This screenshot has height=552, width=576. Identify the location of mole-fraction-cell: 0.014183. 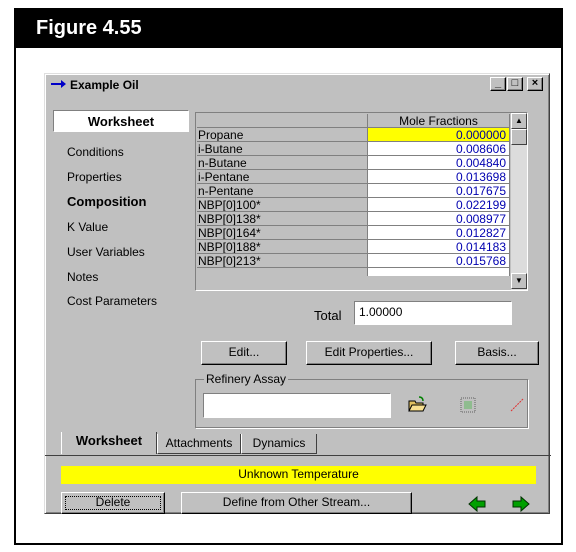
(439, 247).